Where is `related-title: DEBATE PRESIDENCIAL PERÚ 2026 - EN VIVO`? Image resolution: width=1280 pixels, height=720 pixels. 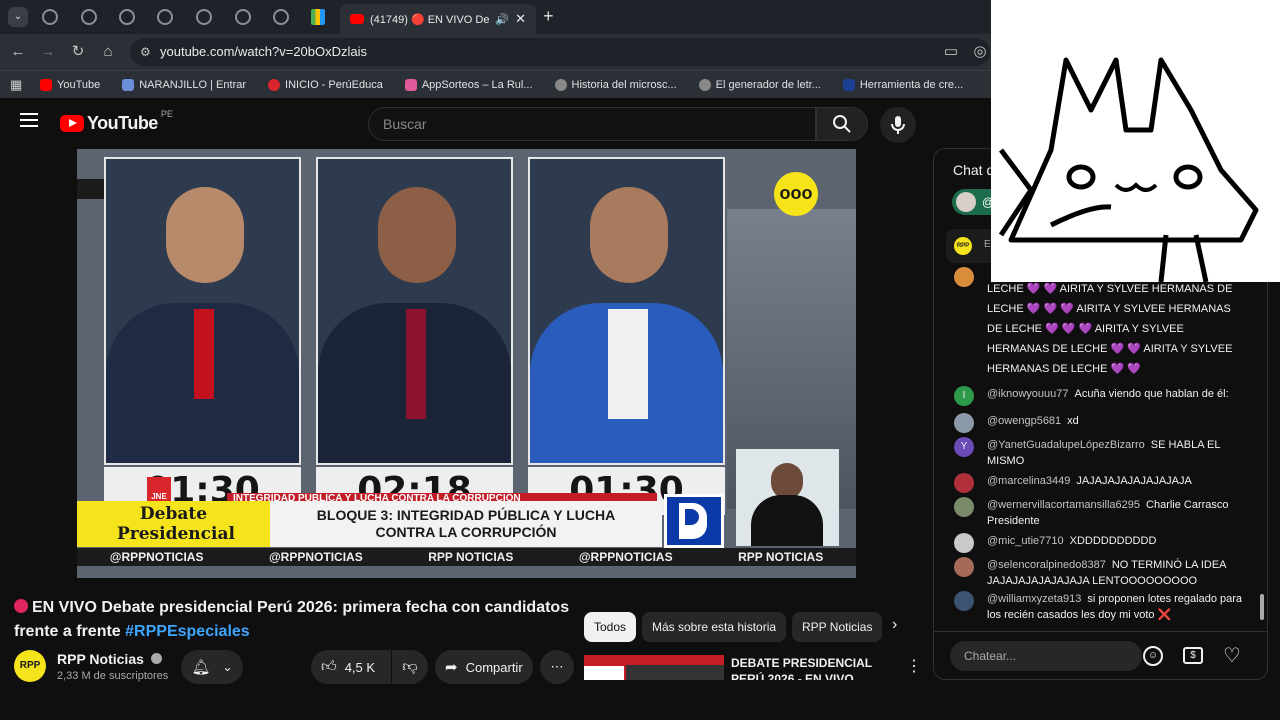
related-title: DEBATE PRESIDENCIAL PERÚ 2026 - EN VIVO is located at coordinates (816, 667).